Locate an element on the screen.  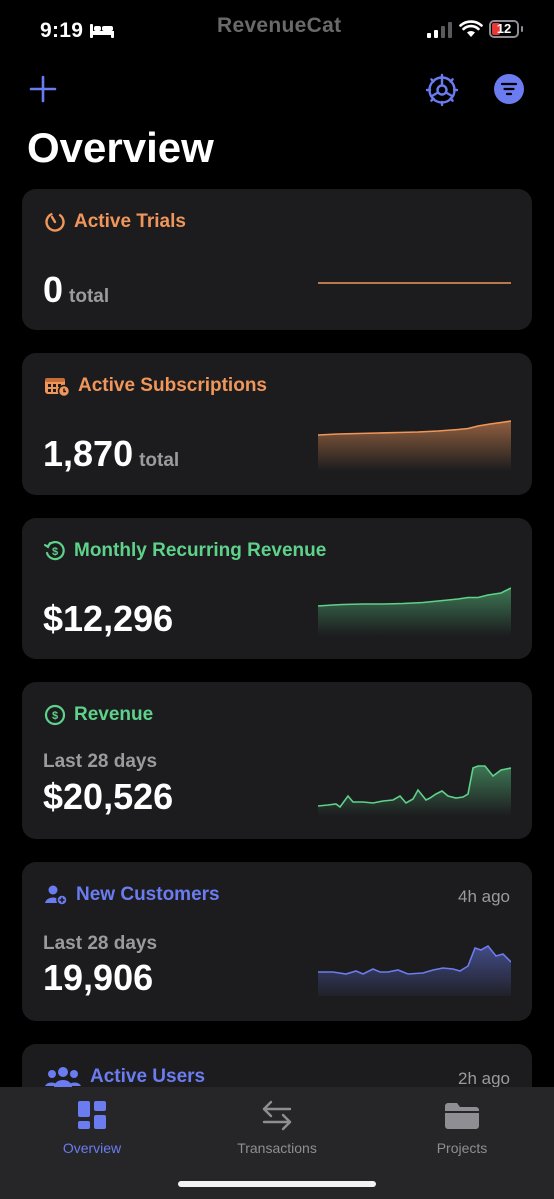
wifi-icon is located at coordinates (471, 28).